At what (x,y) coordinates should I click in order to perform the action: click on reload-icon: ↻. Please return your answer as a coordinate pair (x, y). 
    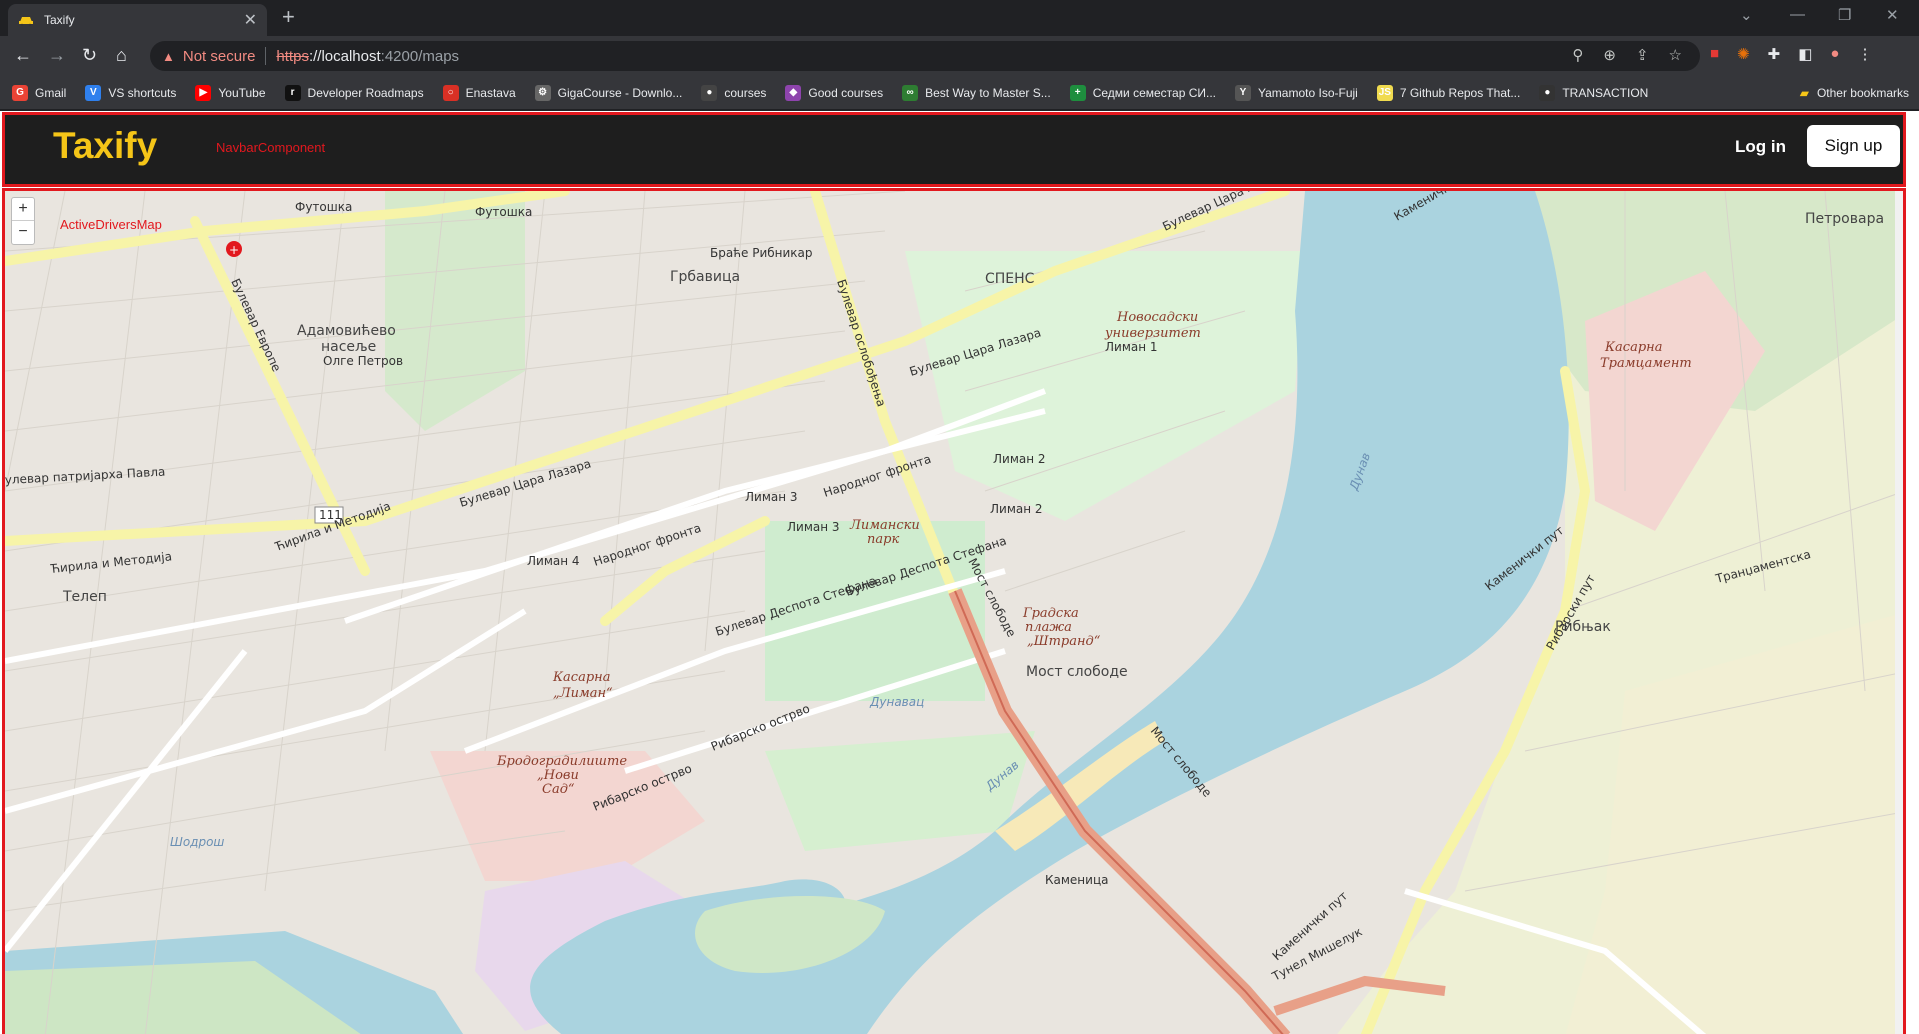
    Looking at the image, I should click on (89, 55).